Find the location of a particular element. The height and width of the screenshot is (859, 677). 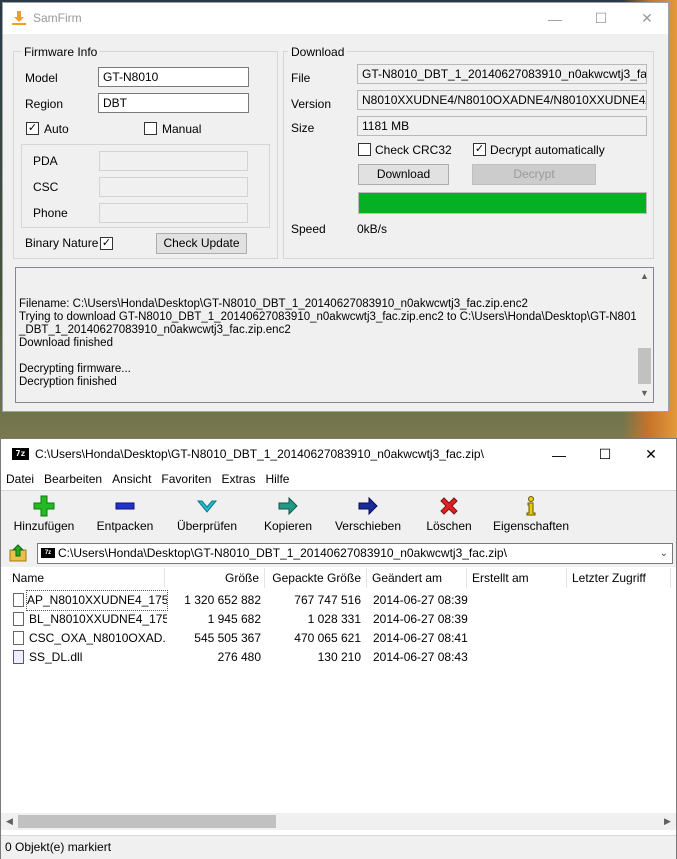

scroll-left-arrow-icon: ◀ is located at coordinates (9, 821).